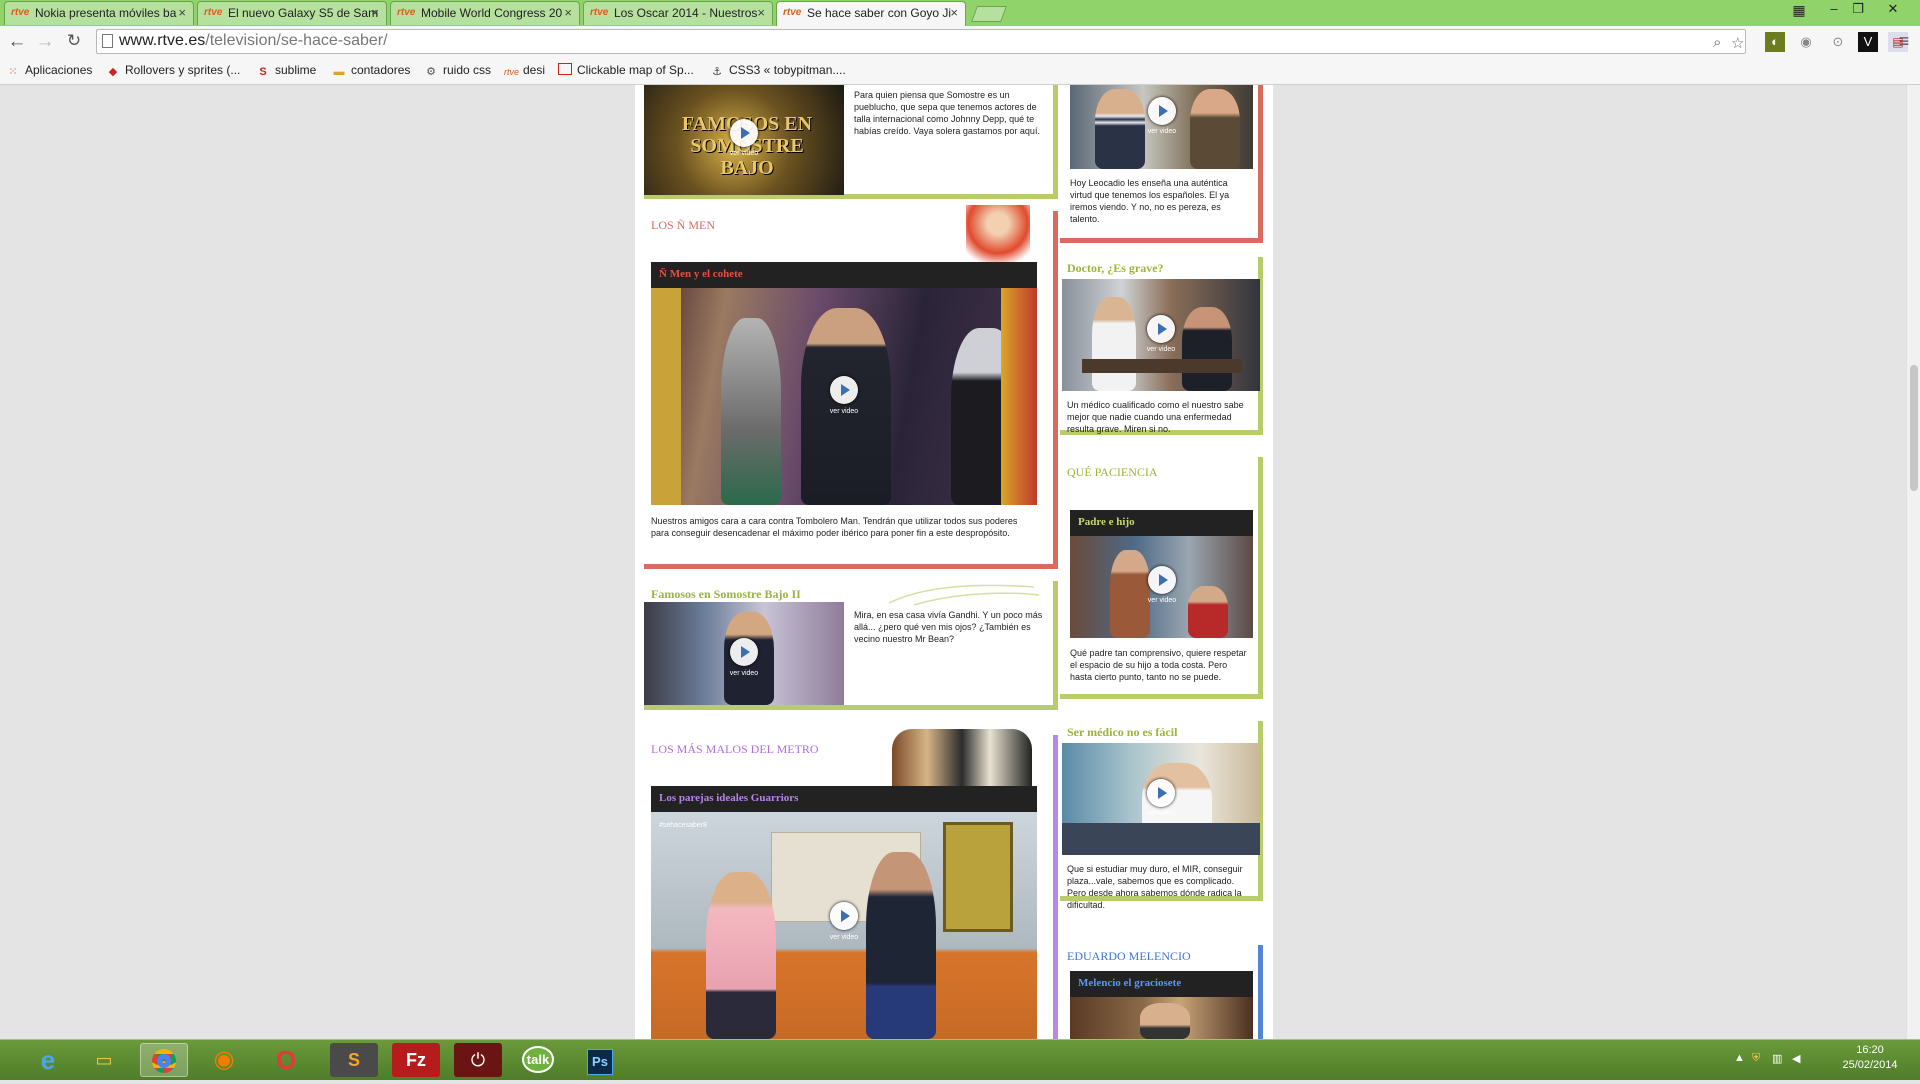  Describe the element at coordinates (1777, 1058) in the screenshot. I see `tray-network-icon: ▥` at that location.